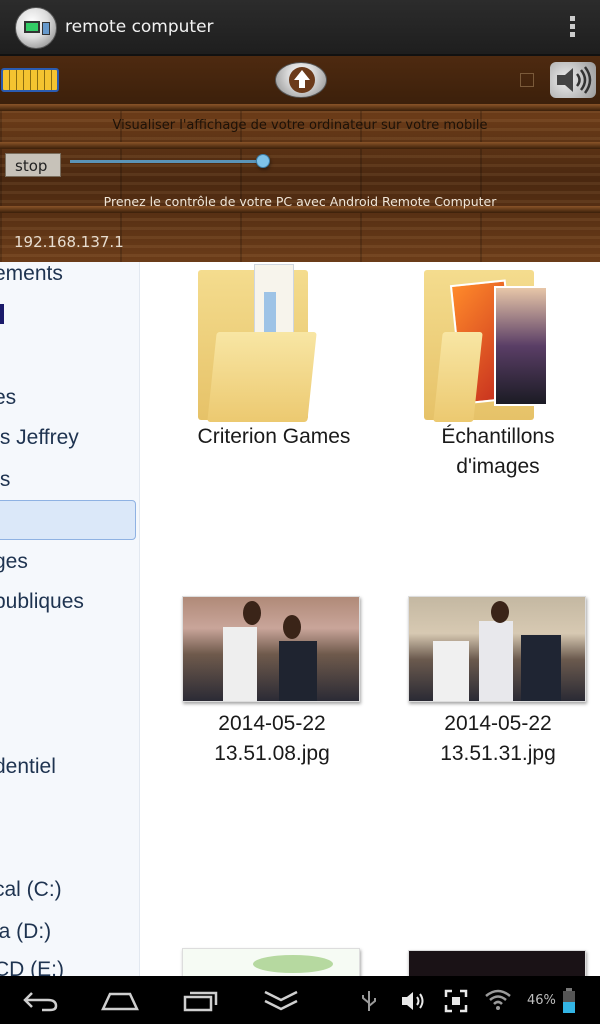  I want to click on monitor-glyph, so click(32, 27).